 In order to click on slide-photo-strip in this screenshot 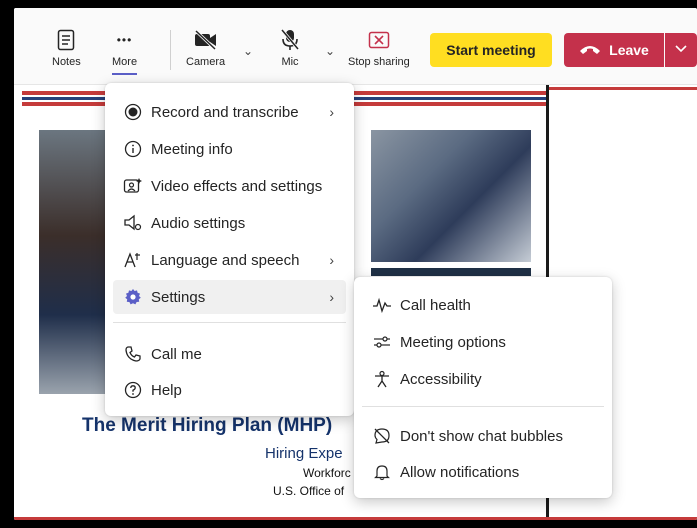, I will do `click(451, 272)`.